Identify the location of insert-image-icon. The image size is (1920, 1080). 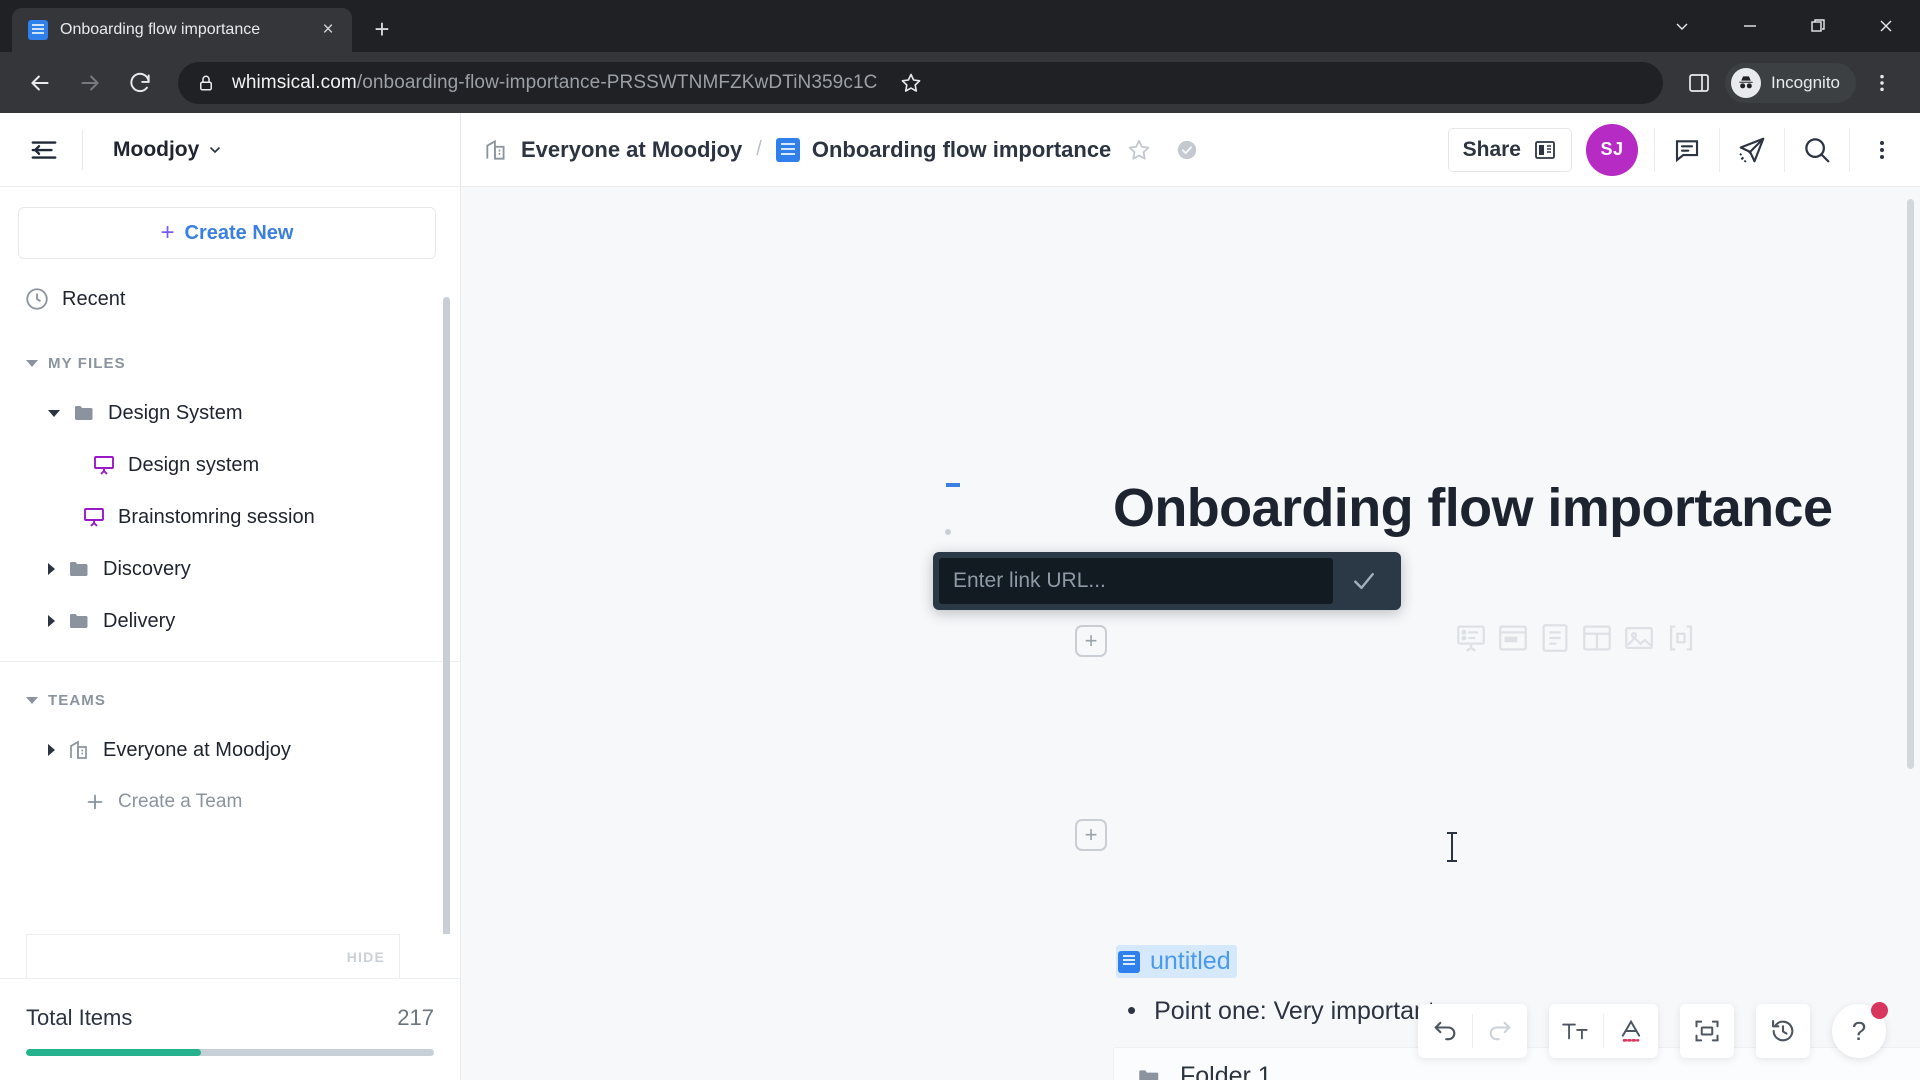
(1639, 638).